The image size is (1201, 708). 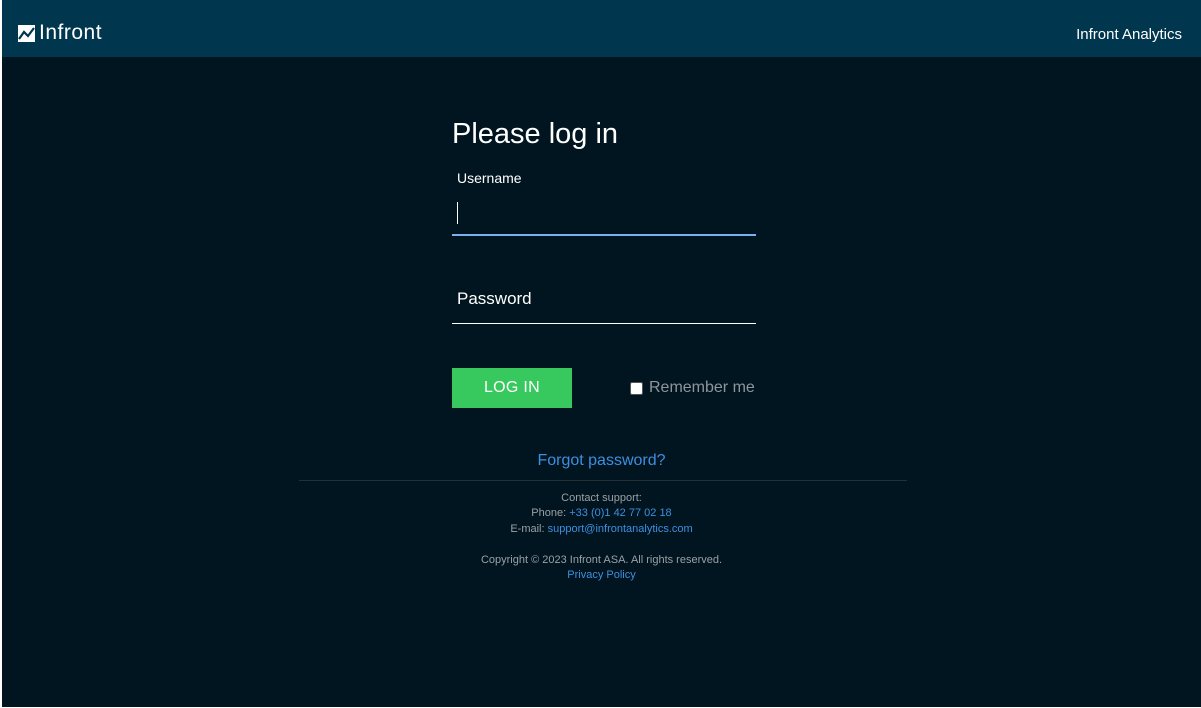 What do you see at coordinates (603, 480) in the screenshot?
I see `footer-divider` at bounding box center [603, 480].